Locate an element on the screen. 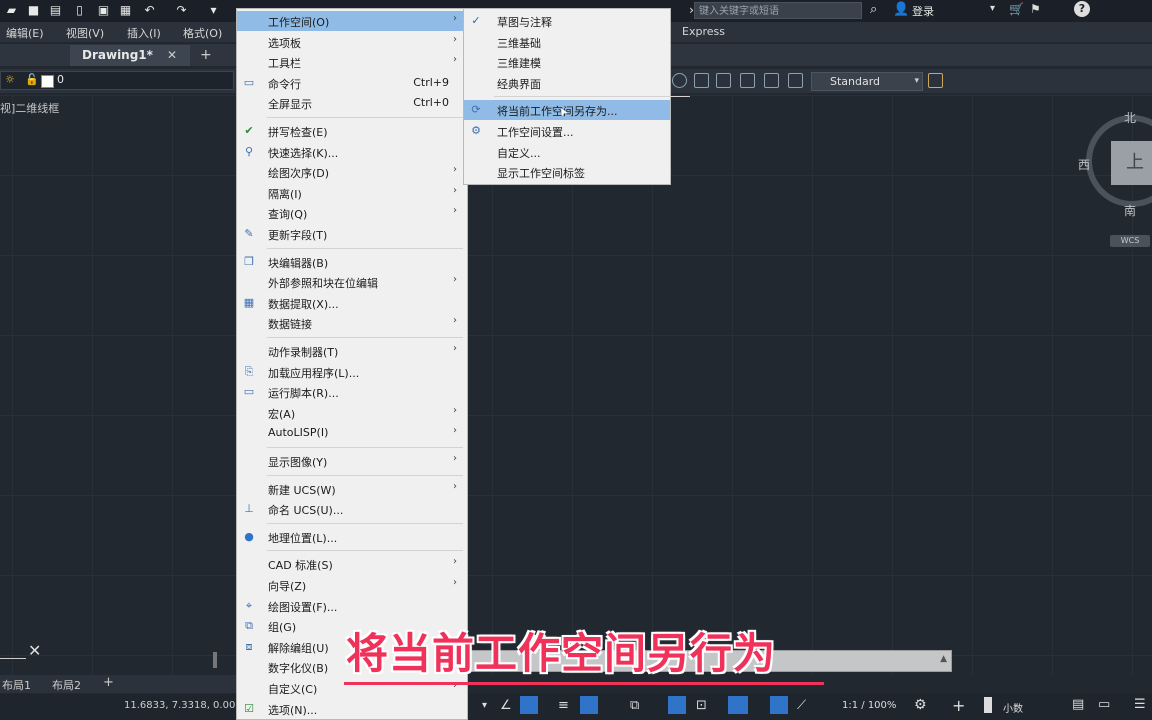  customize-icon: ☰ is located at coordinates (1140, 704).